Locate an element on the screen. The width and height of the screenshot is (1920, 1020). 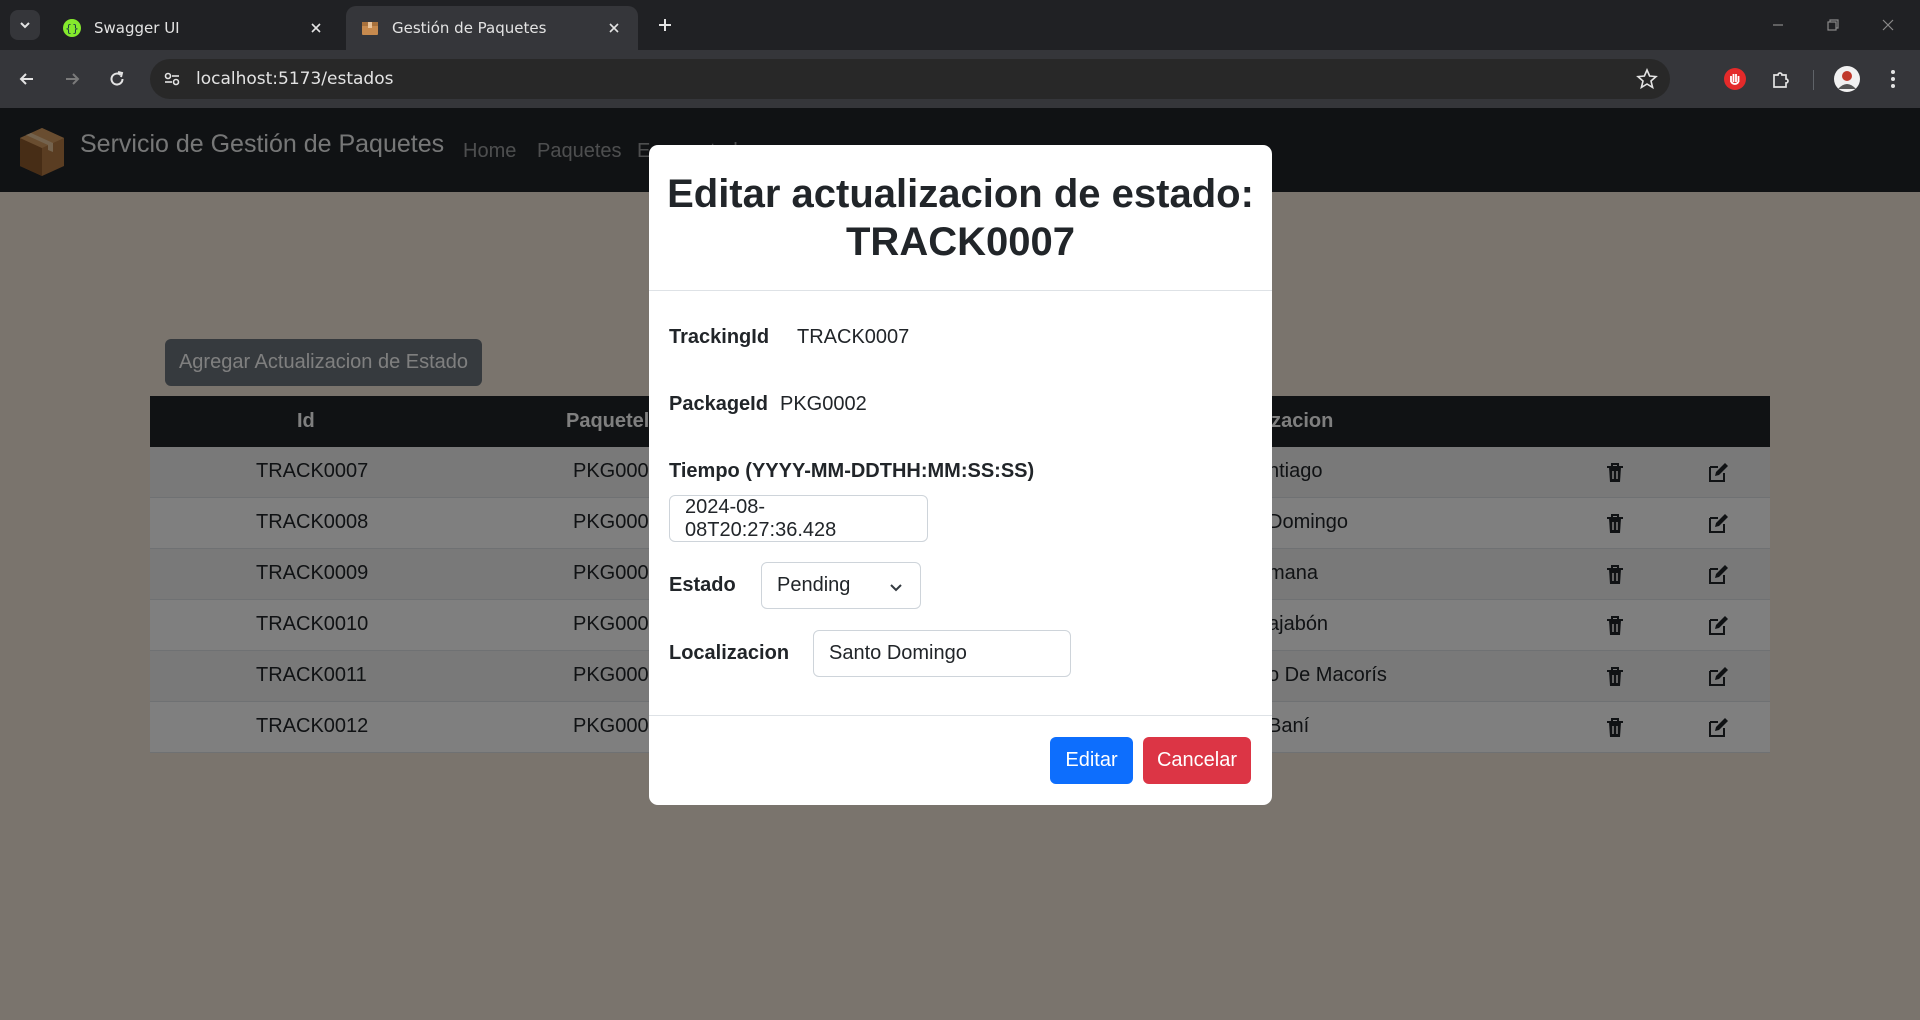
plus-icon is located at coordinates (665, 25).